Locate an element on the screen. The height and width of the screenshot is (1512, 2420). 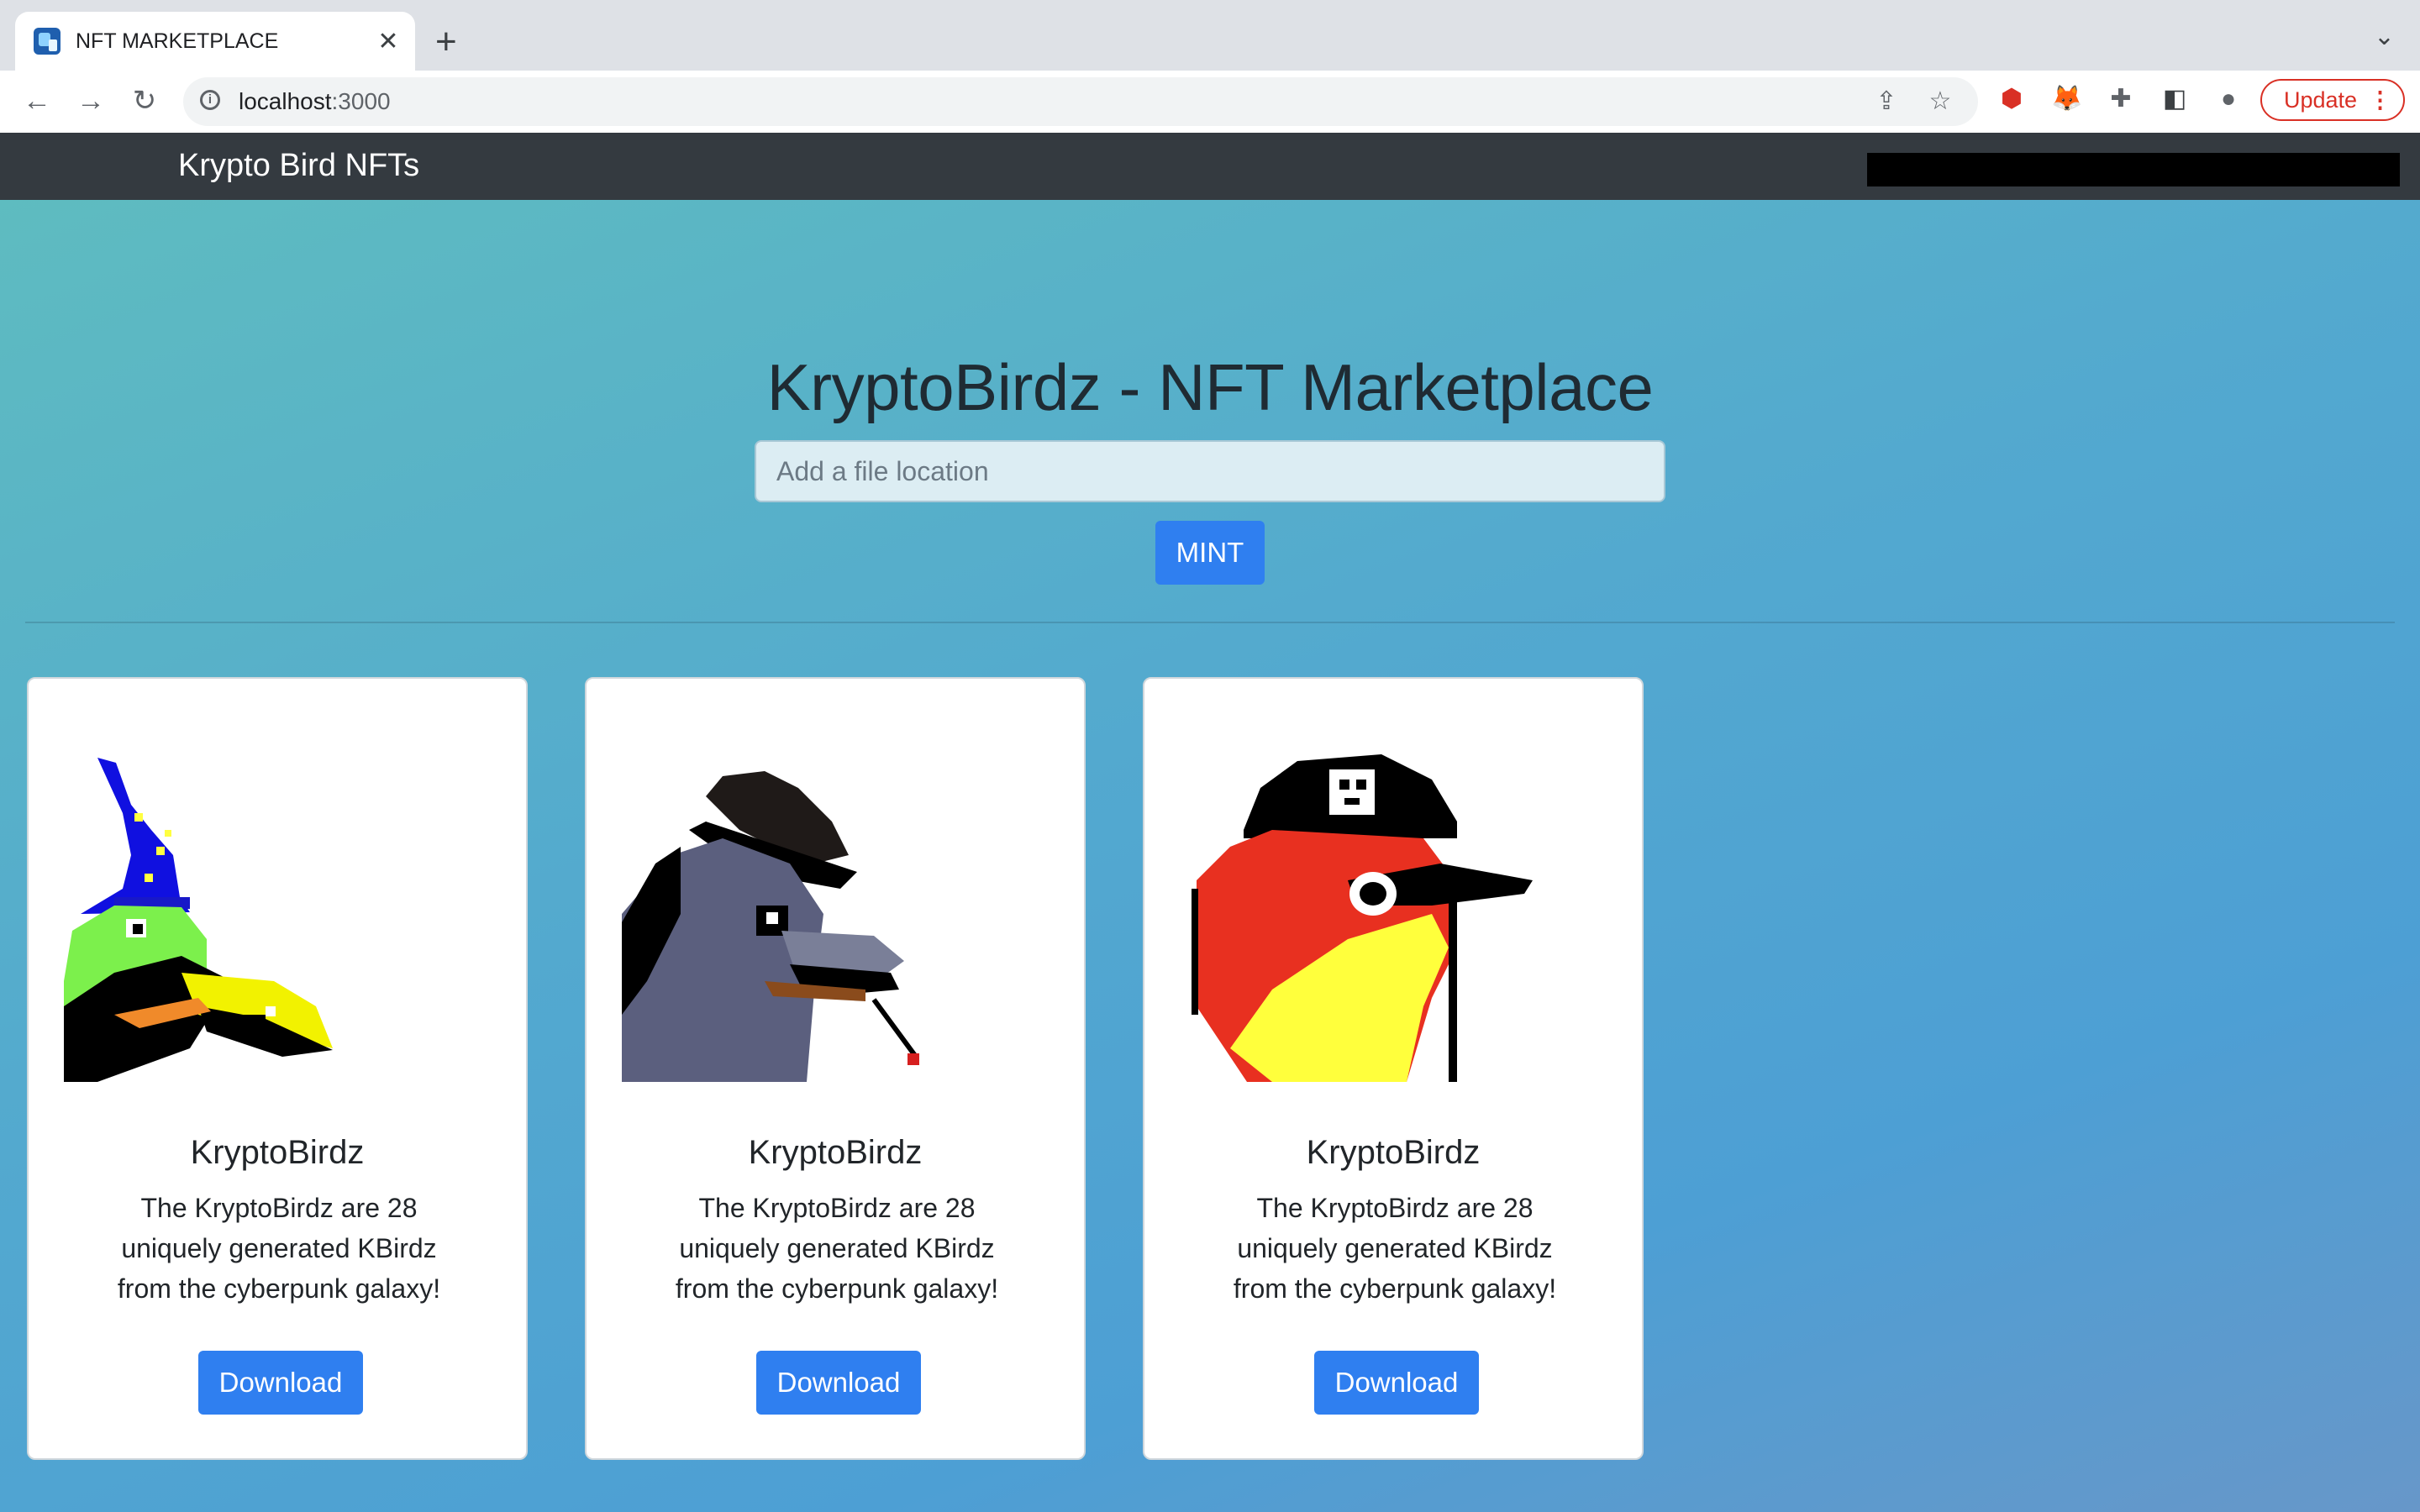
chevron-down-icon: ⌄ is located at coordinates (2385, 36).